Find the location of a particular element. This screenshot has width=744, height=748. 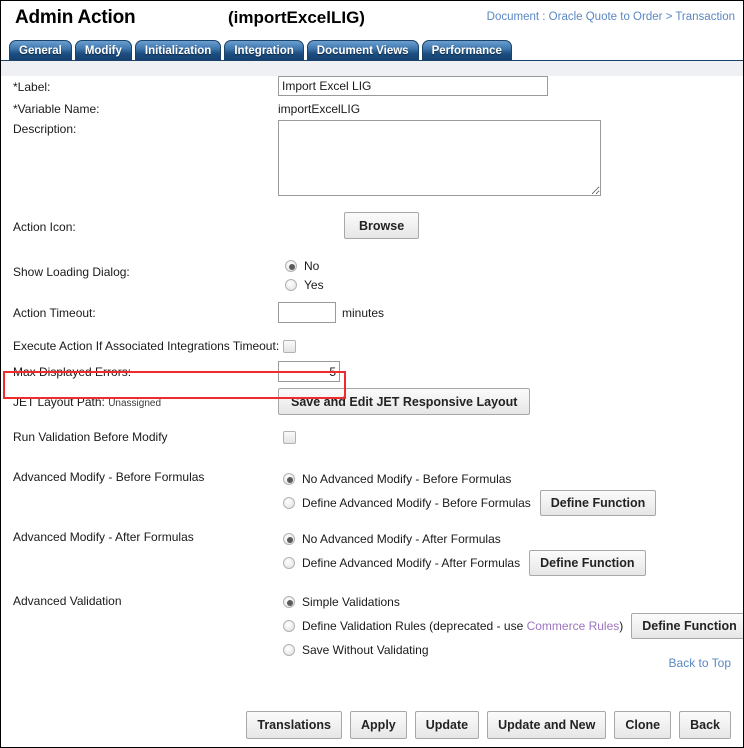

tab-underline-strip is located at coordinates (372, 68).